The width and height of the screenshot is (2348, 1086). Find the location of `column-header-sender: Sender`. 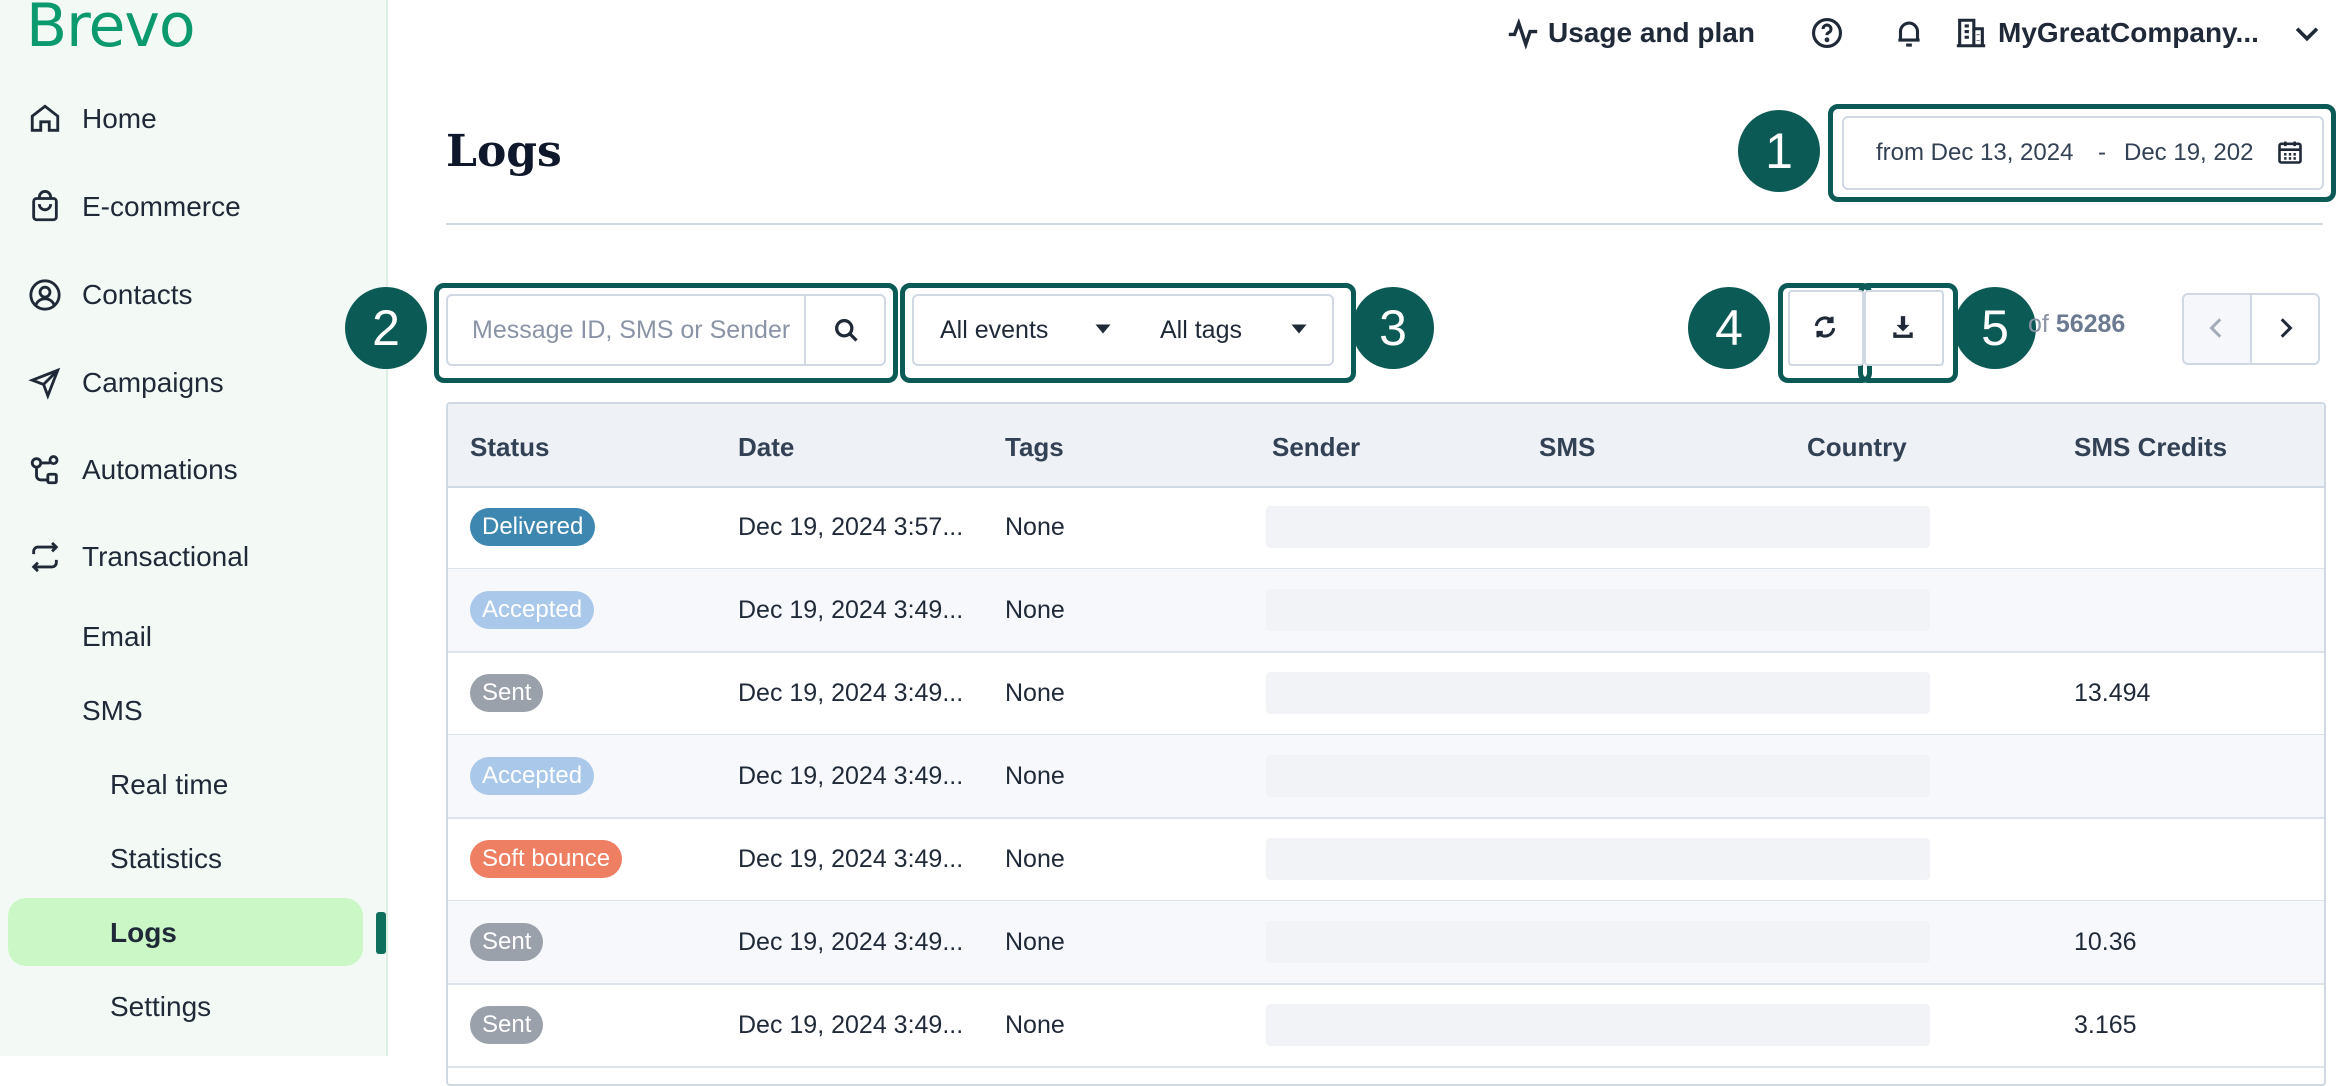

column-header-sender: Sender is located at coordinates (1316, 447).